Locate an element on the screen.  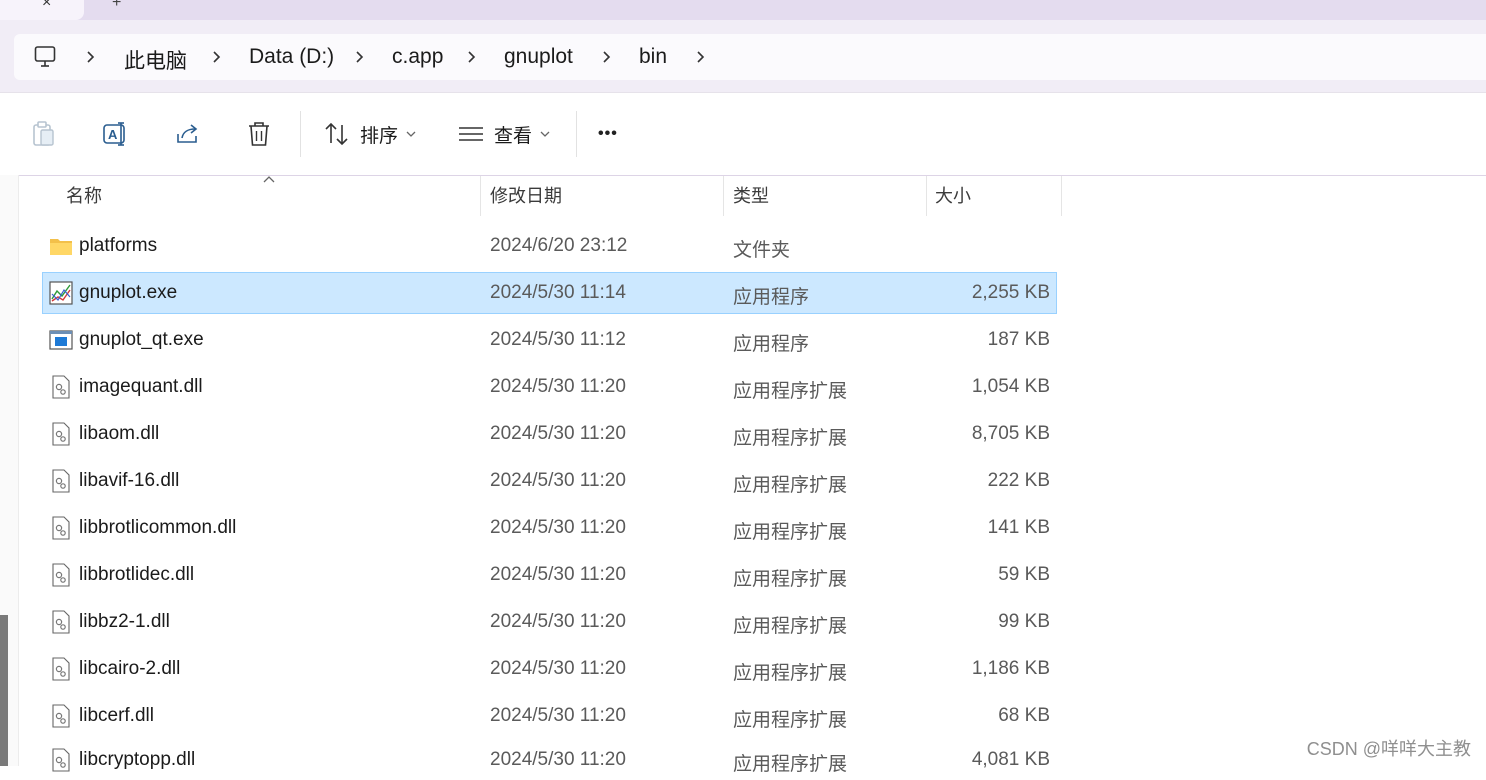
file-date: 2024/5/30 11:12 is located at coordinates (558, 339).